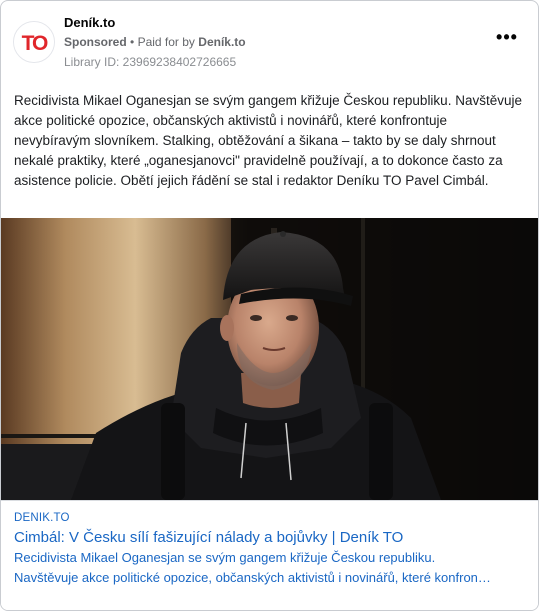  I want to click on library-id: Library ID: 23969238402726665, so click(150, 62).